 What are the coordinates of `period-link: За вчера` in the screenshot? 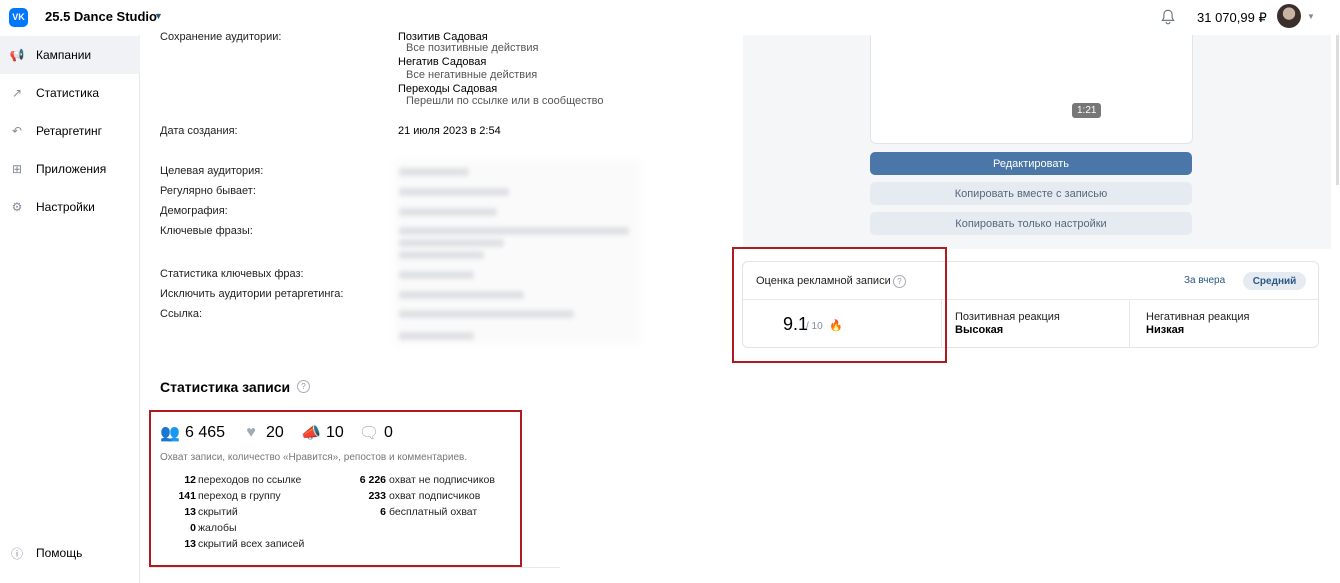 It's located at (1204, 280).